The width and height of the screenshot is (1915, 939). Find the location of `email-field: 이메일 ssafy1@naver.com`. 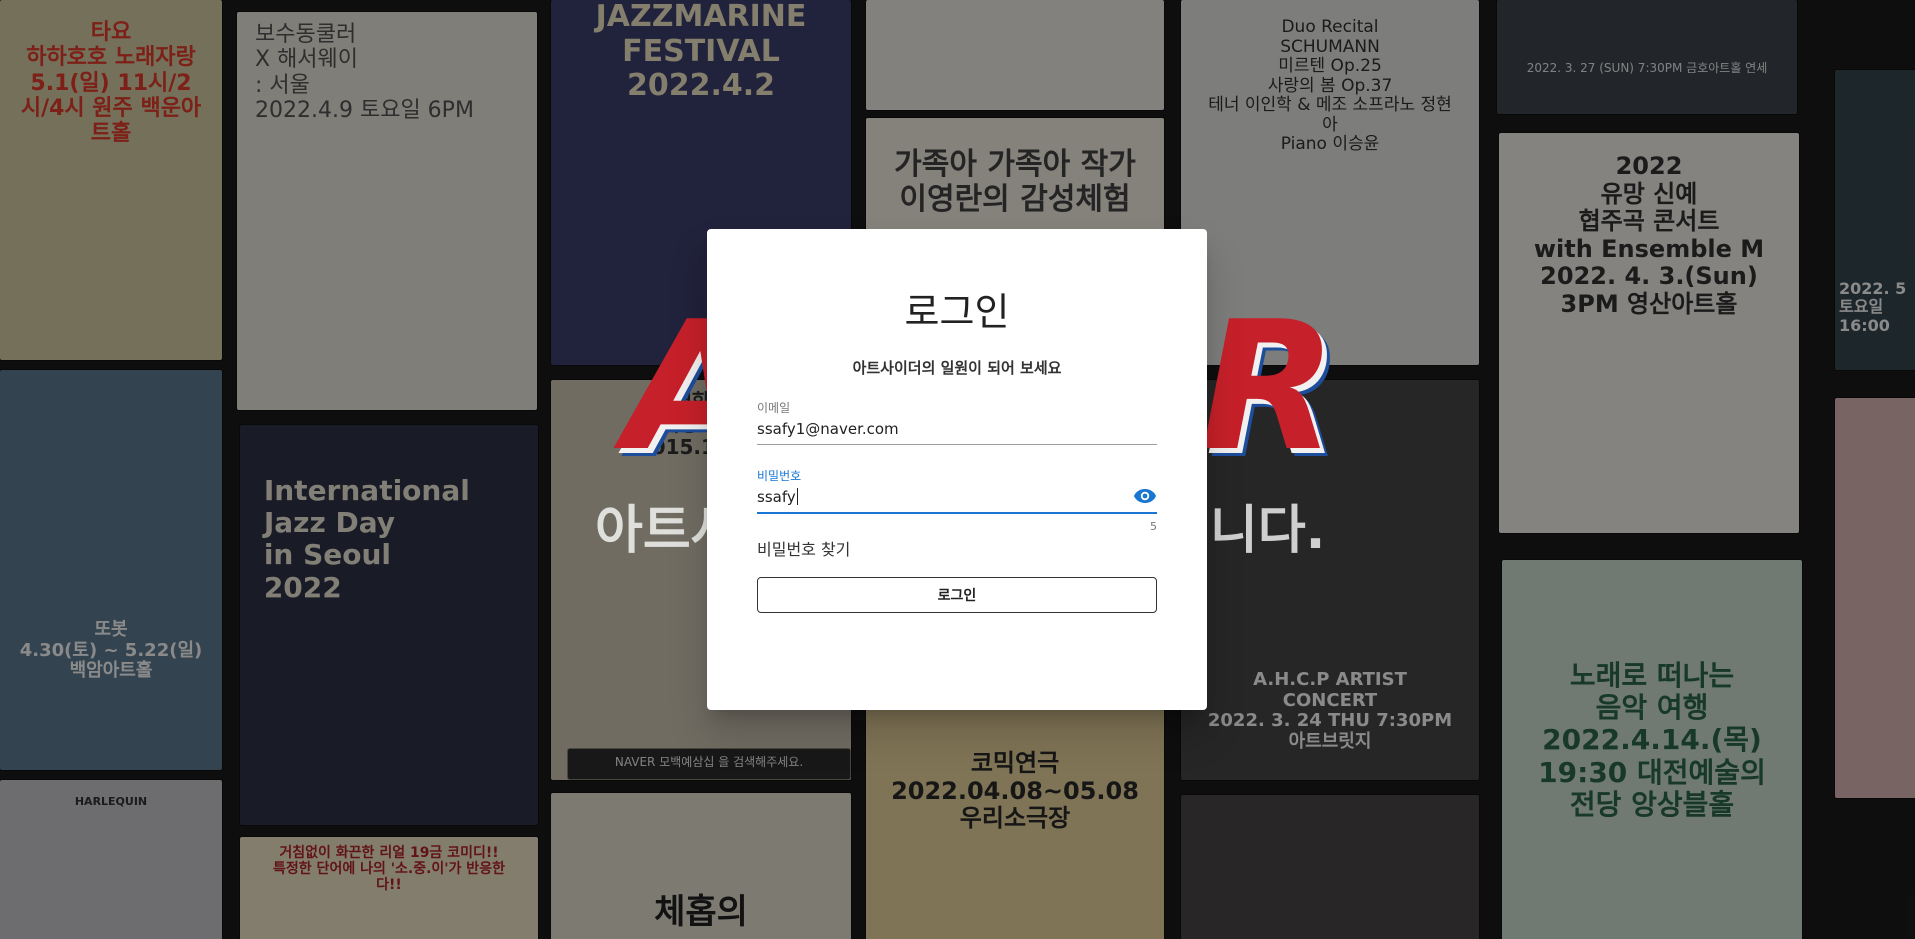

email-field: 이메일 ssafy1@naver.com is located at coordinates (957, 422).